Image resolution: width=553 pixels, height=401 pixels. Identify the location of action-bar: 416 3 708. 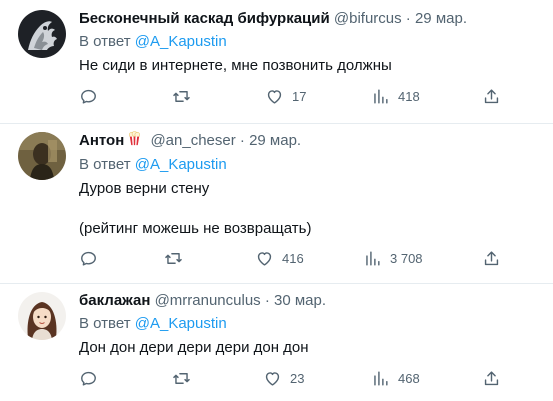
(296, 258).